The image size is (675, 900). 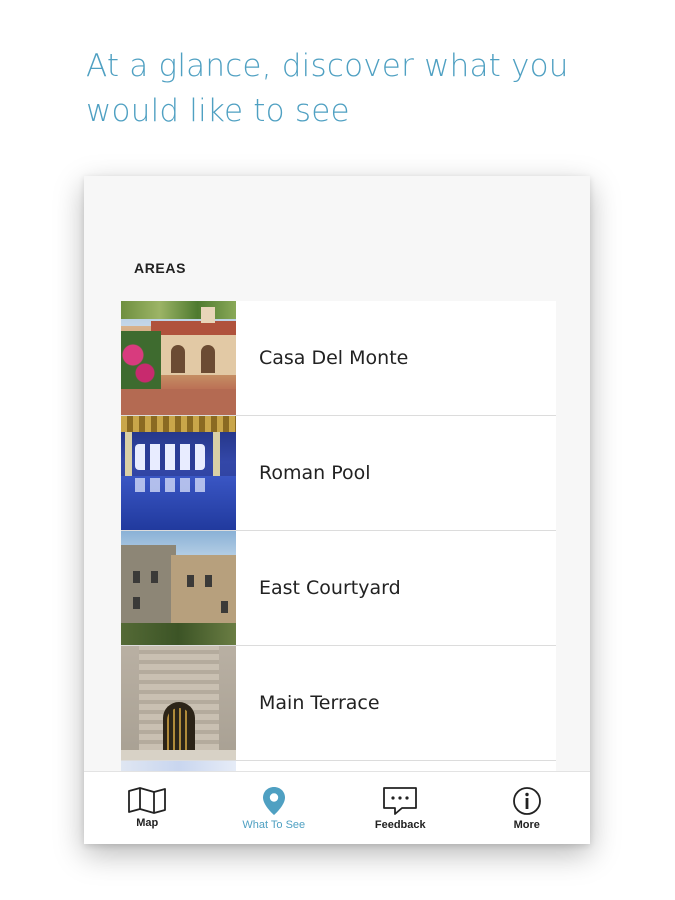 I want to click on partial-thumbnail, so click(x=178, y=766).